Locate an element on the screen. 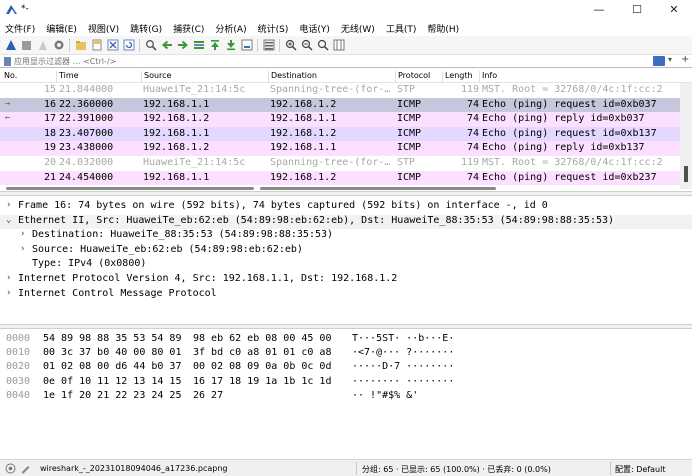 The width and height of the screenshot is (692, 476). detail-tree-row: › Internet Control Message Protocol is located at coordinates (346, 295).